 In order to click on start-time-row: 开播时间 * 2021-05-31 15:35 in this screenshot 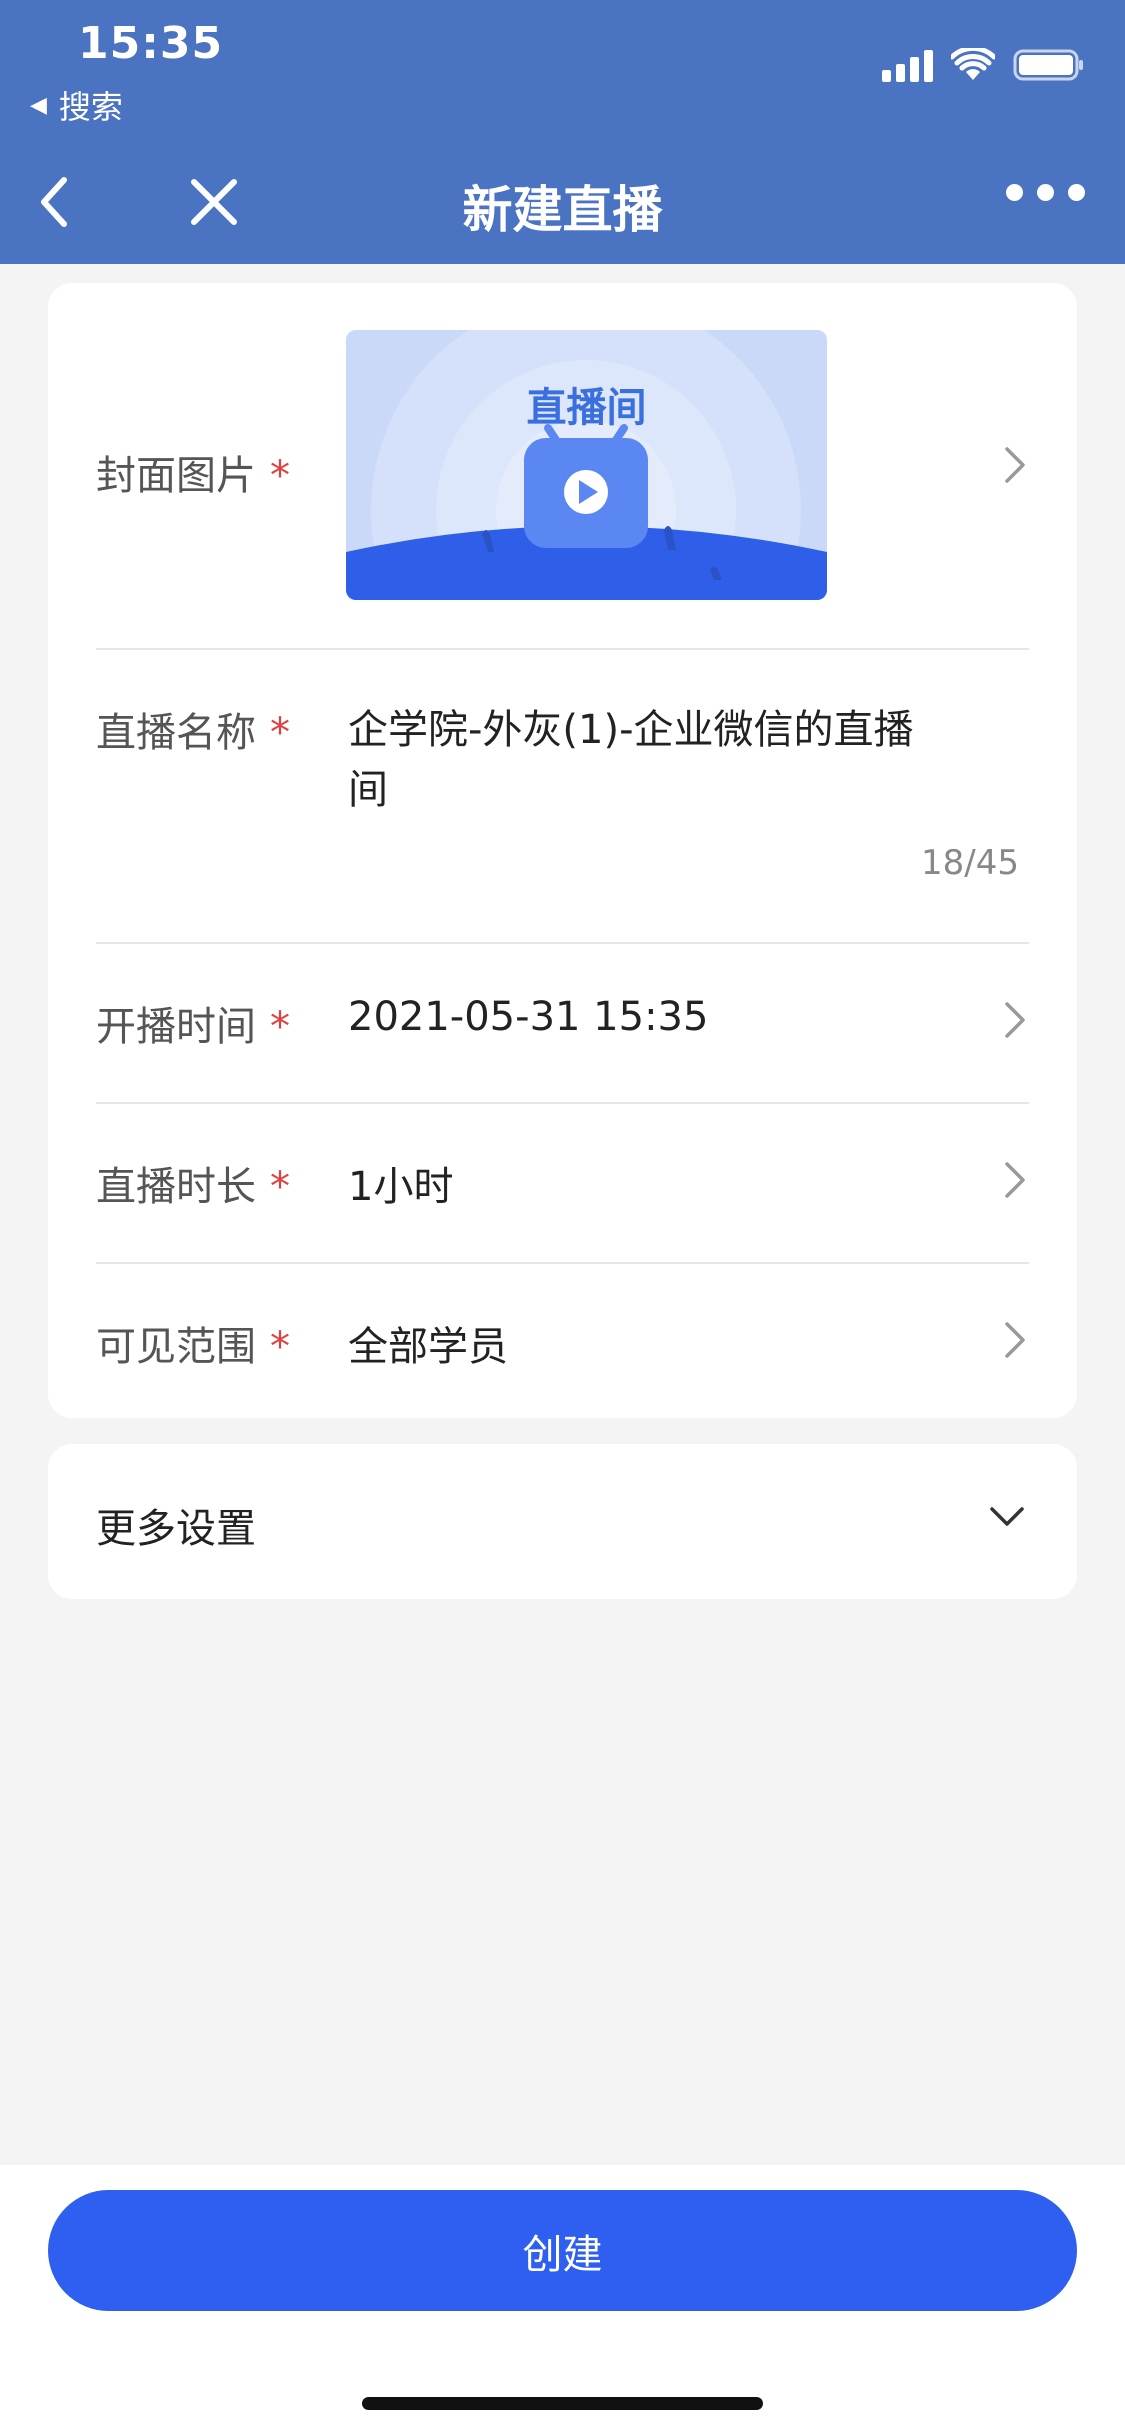, I will do `click(562, 1023)`.